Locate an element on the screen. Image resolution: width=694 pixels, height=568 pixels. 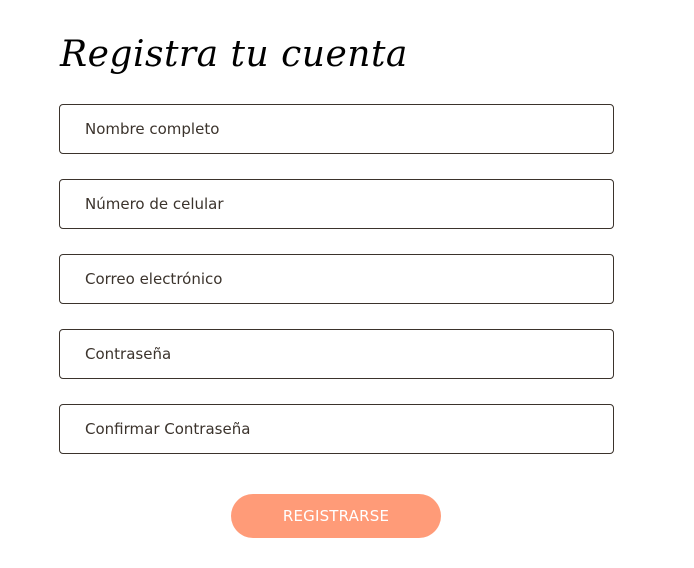
full-name-field is located at coordinates (336, 129).